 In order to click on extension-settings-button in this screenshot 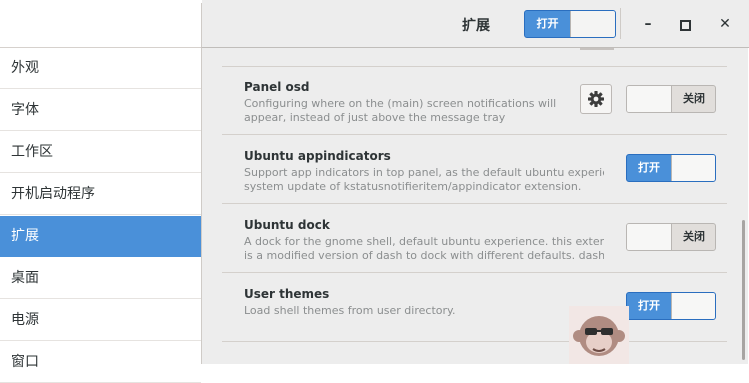, I will do `click(596, 99)`.